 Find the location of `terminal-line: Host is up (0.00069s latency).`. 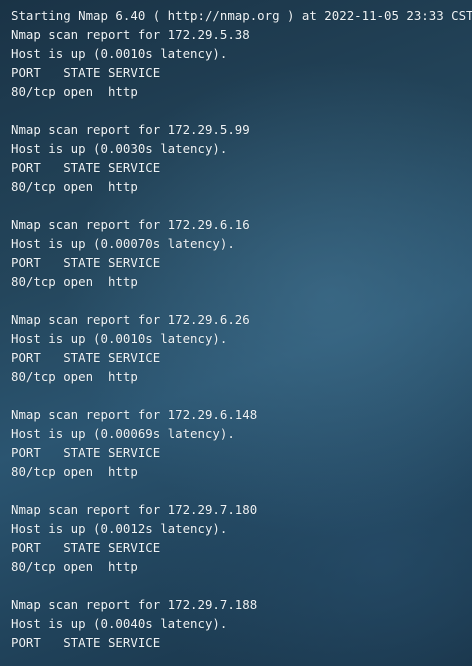

terminal-line: Host is up (0.00069s latency). is located at coordinates (123, 433).